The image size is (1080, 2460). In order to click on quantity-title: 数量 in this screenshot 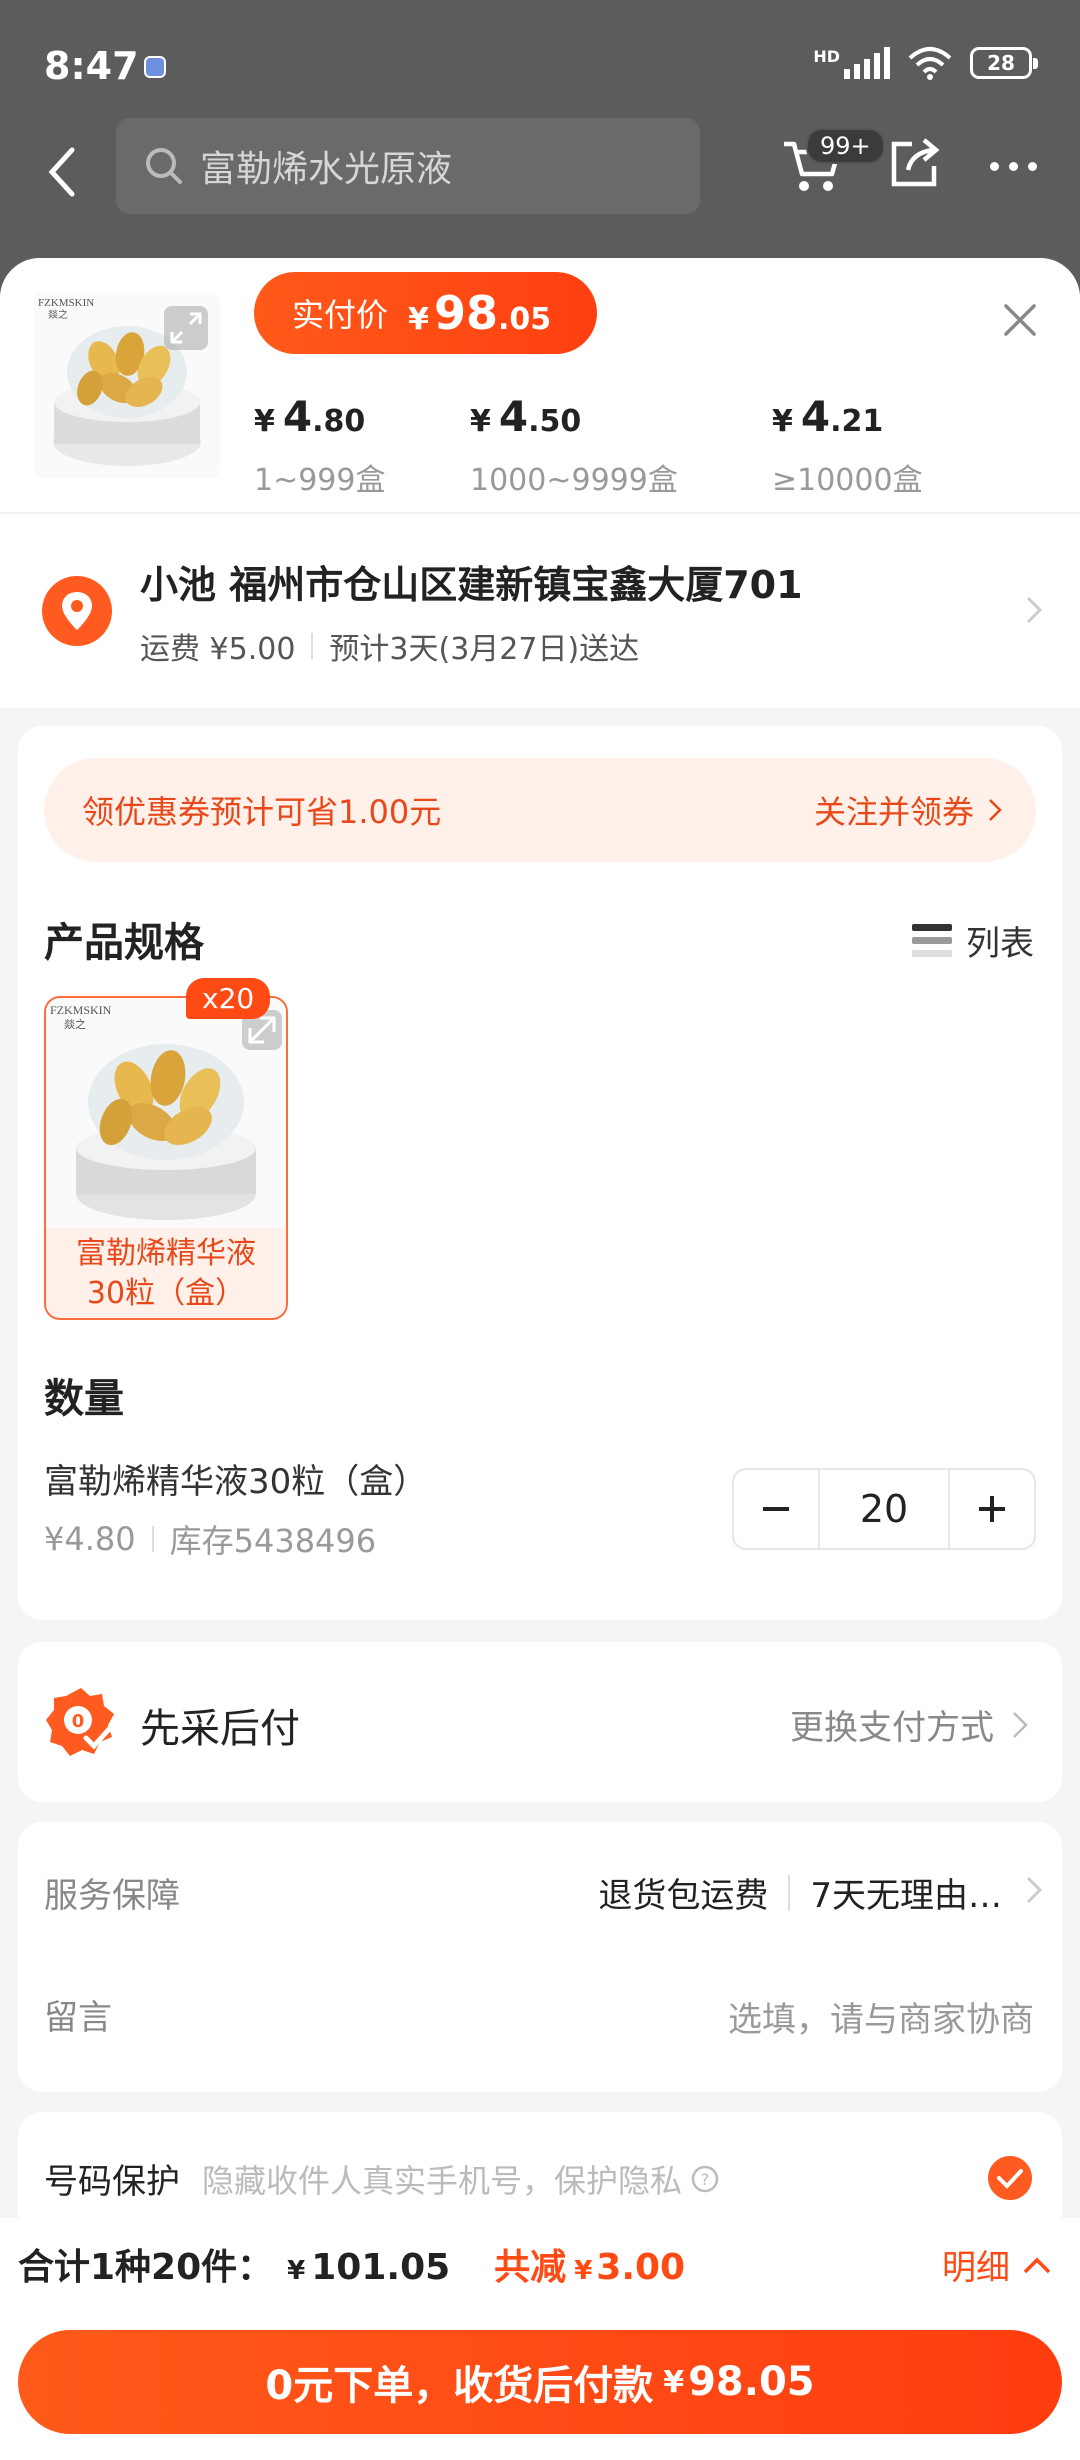, I will do `click(84, 1399)`.